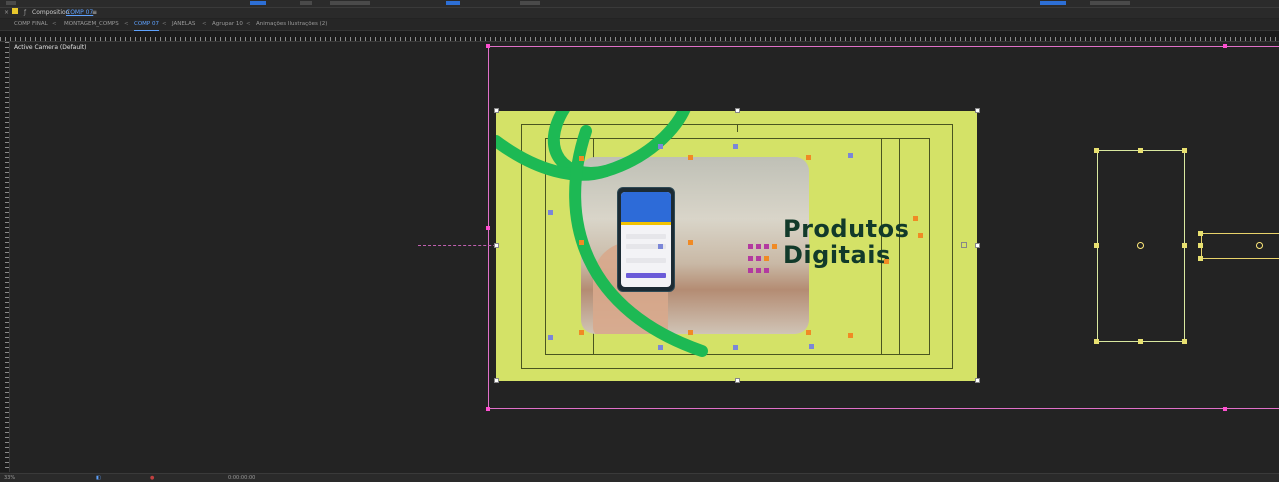 Image resolution: width=1279 pixels, height=482 pixels. I want to click on green-arc-bottom, so click(638, 241).